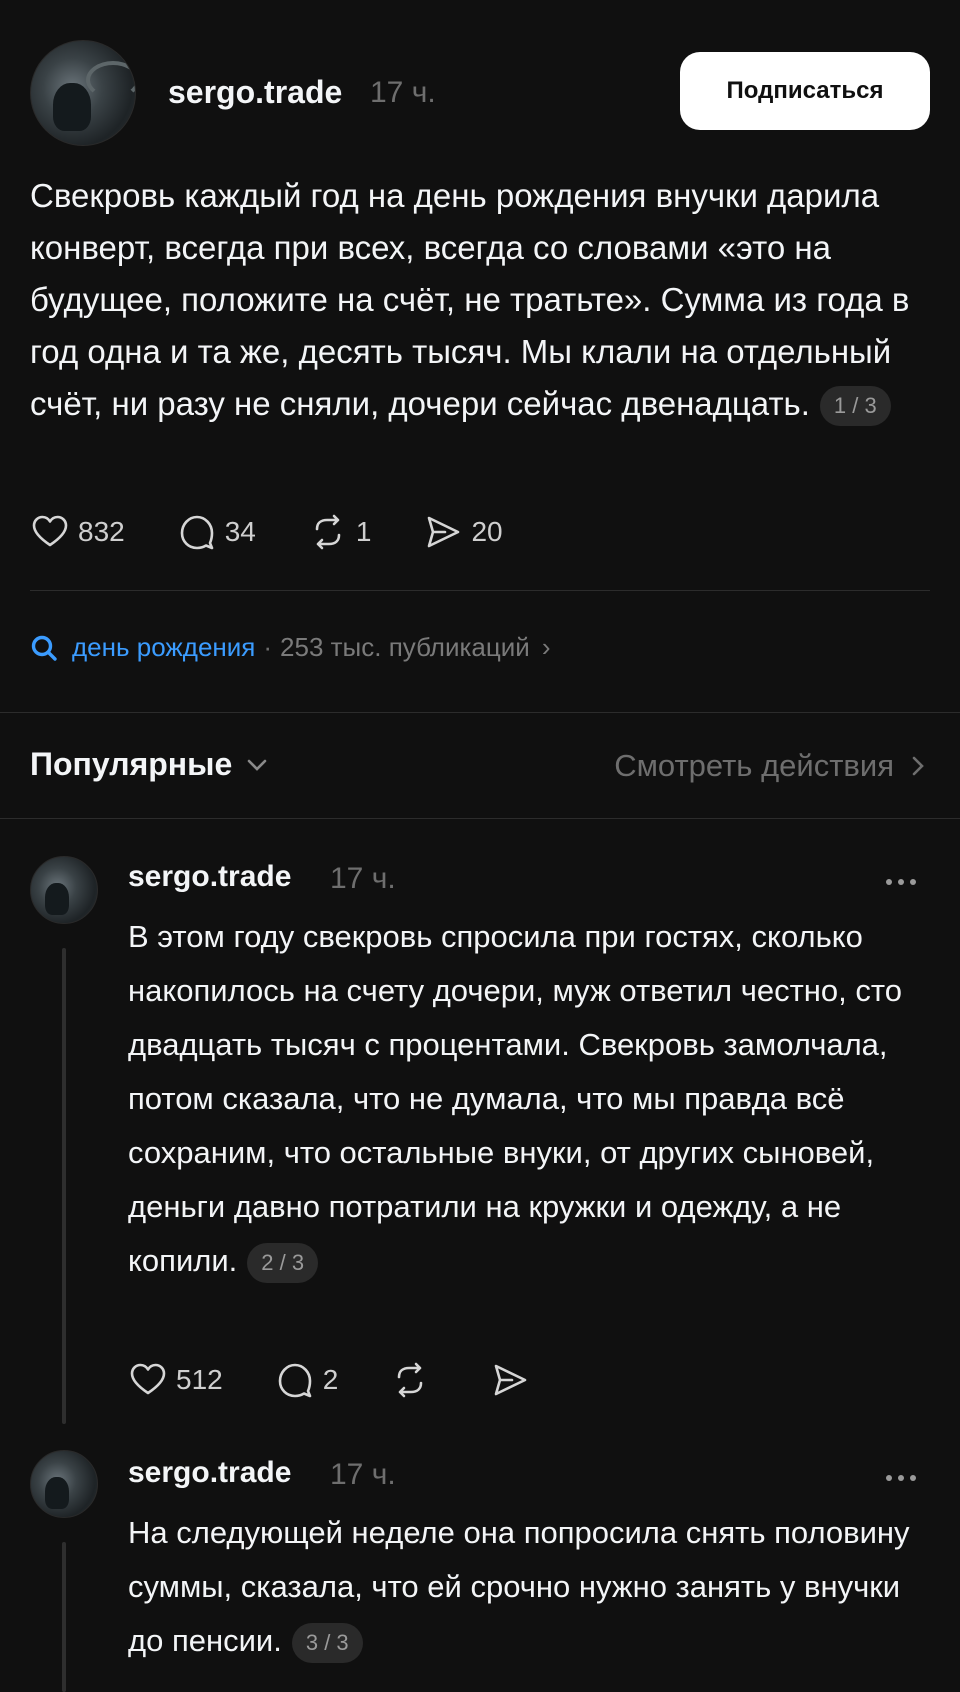 This screenshot has width=960, height=1692. I want to click on like-count: 512, so click(199, 1379).